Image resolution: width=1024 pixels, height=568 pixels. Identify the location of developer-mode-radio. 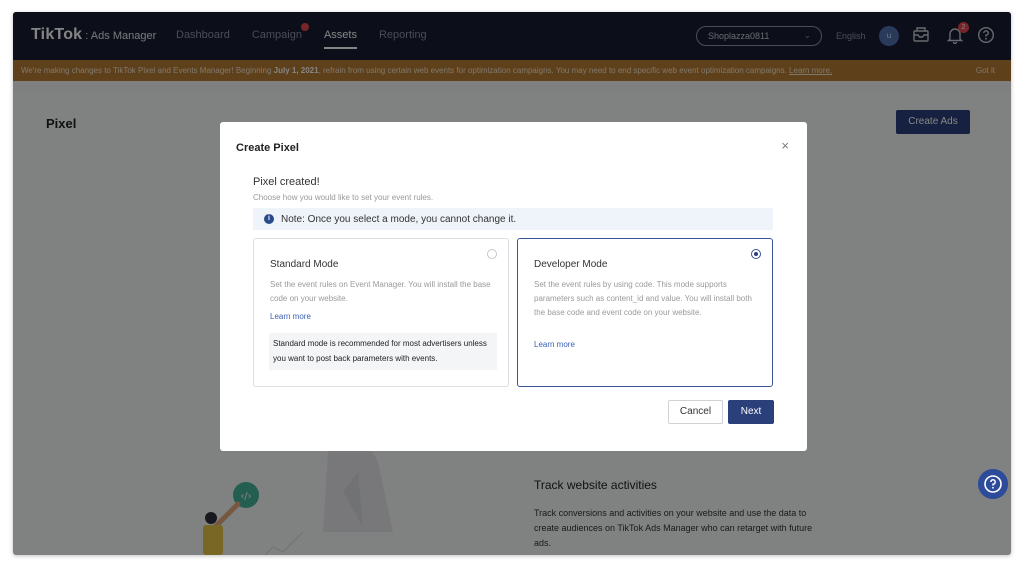
(756, 254).